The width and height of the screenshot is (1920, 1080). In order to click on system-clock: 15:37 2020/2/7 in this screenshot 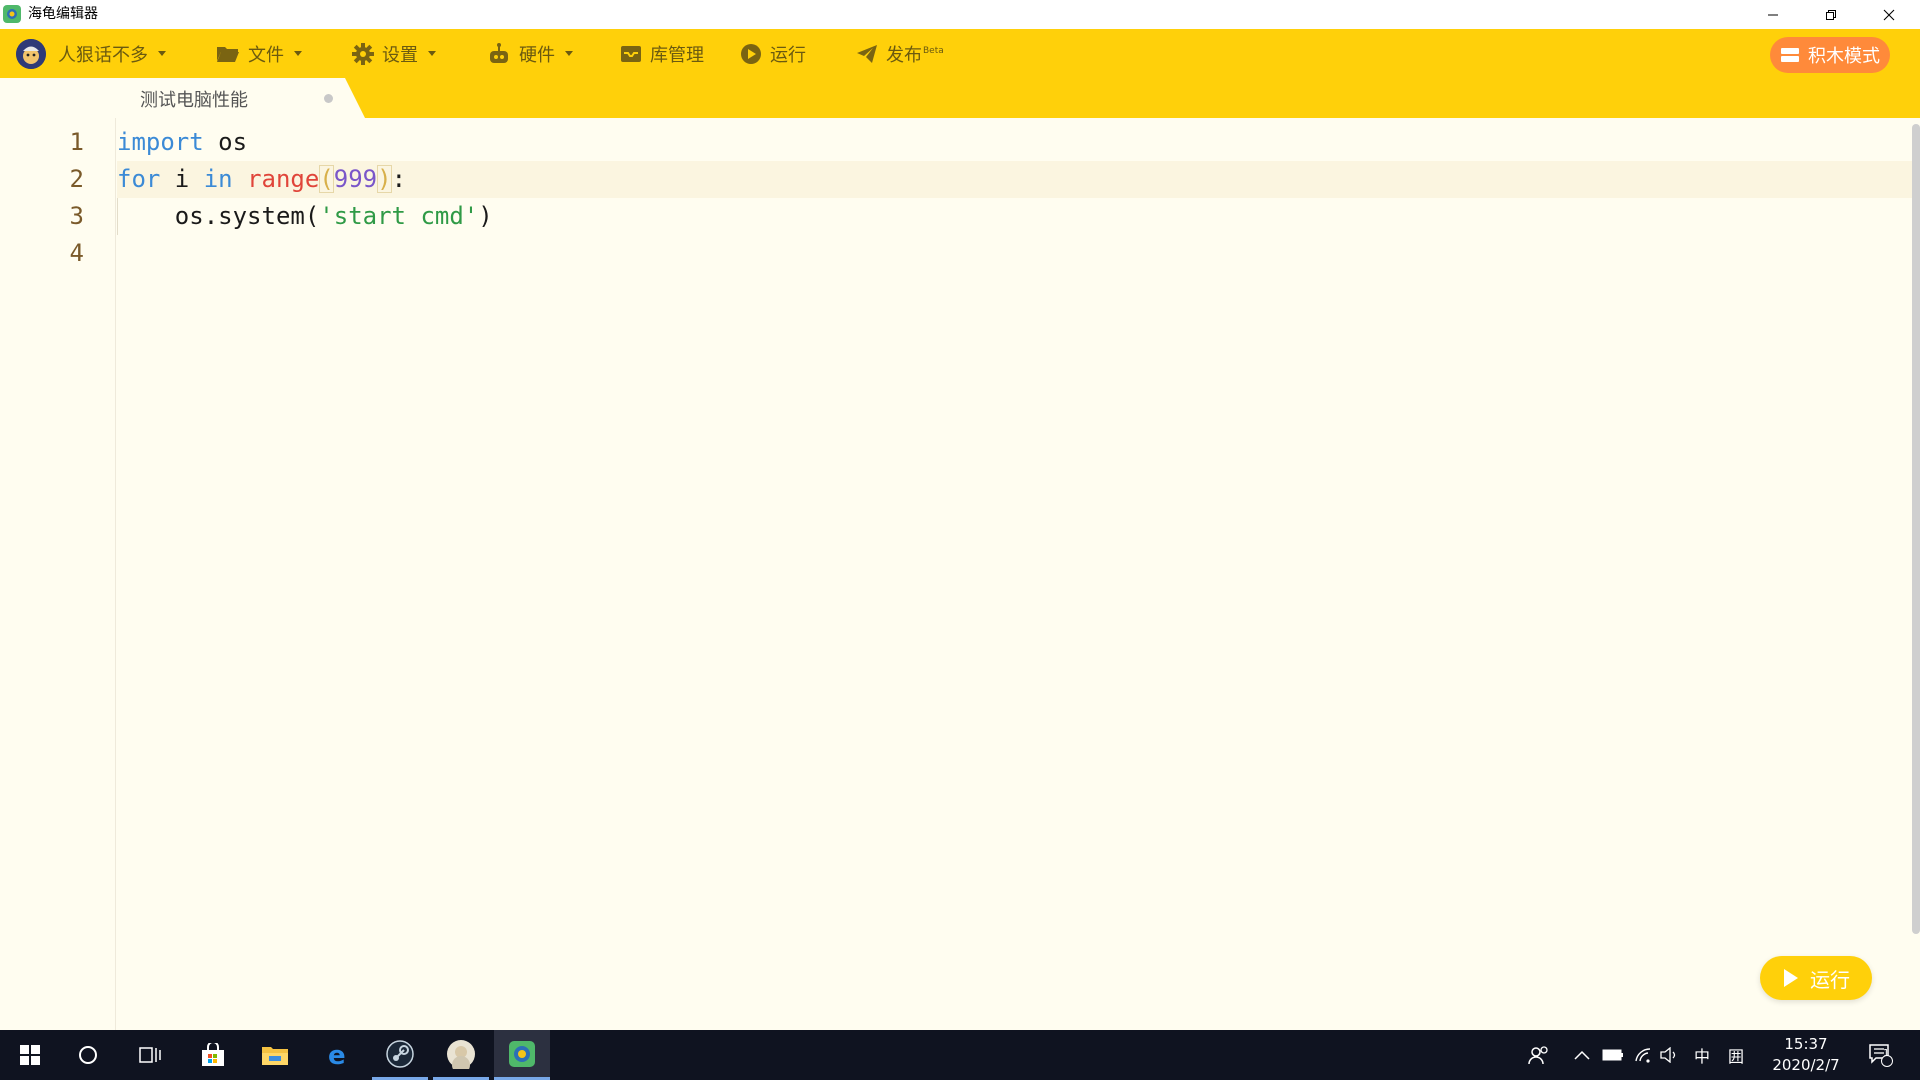, I will do `click(1806, 1055)`.